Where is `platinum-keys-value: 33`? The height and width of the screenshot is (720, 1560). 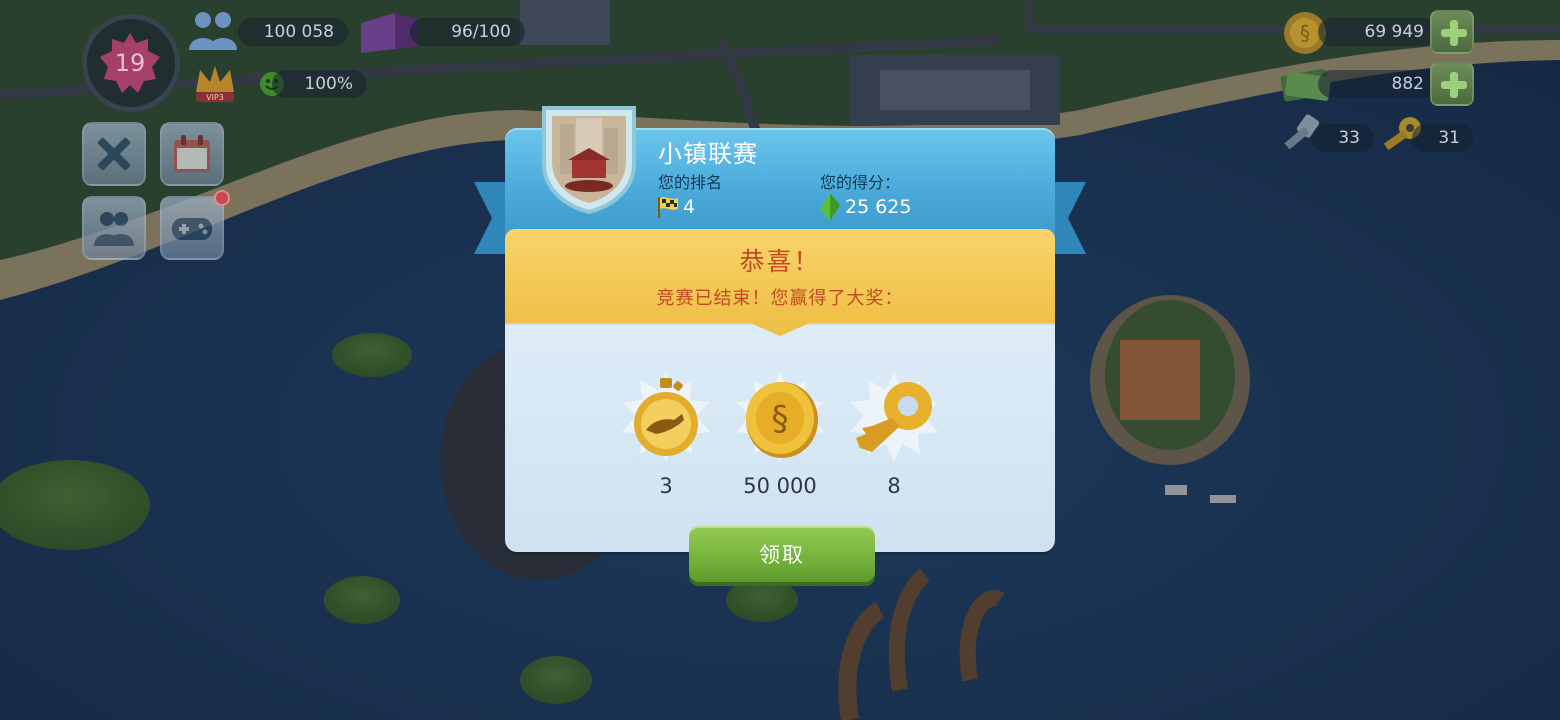
platinum-keys-value: 33 is located at coordinates (1343, 138).